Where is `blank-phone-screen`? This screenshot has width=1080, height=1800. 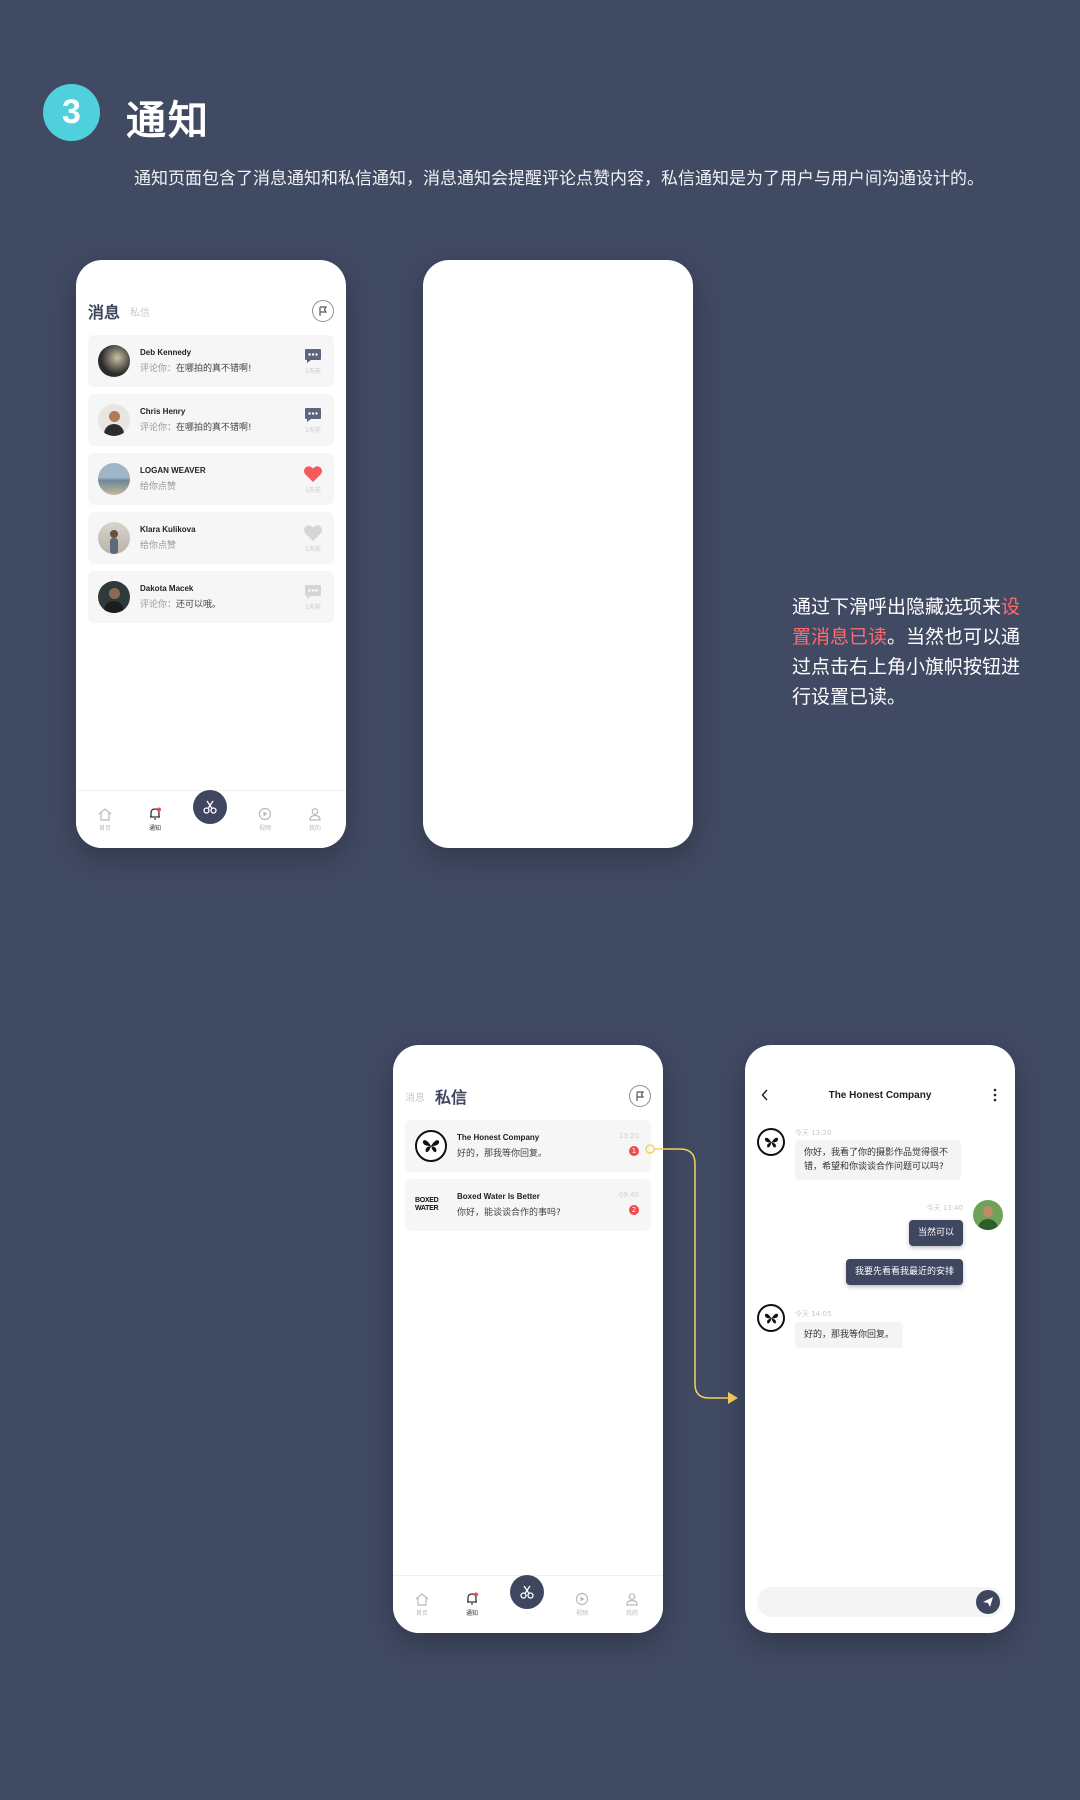
blank-phone-screen is located at coordinates (558, 554).